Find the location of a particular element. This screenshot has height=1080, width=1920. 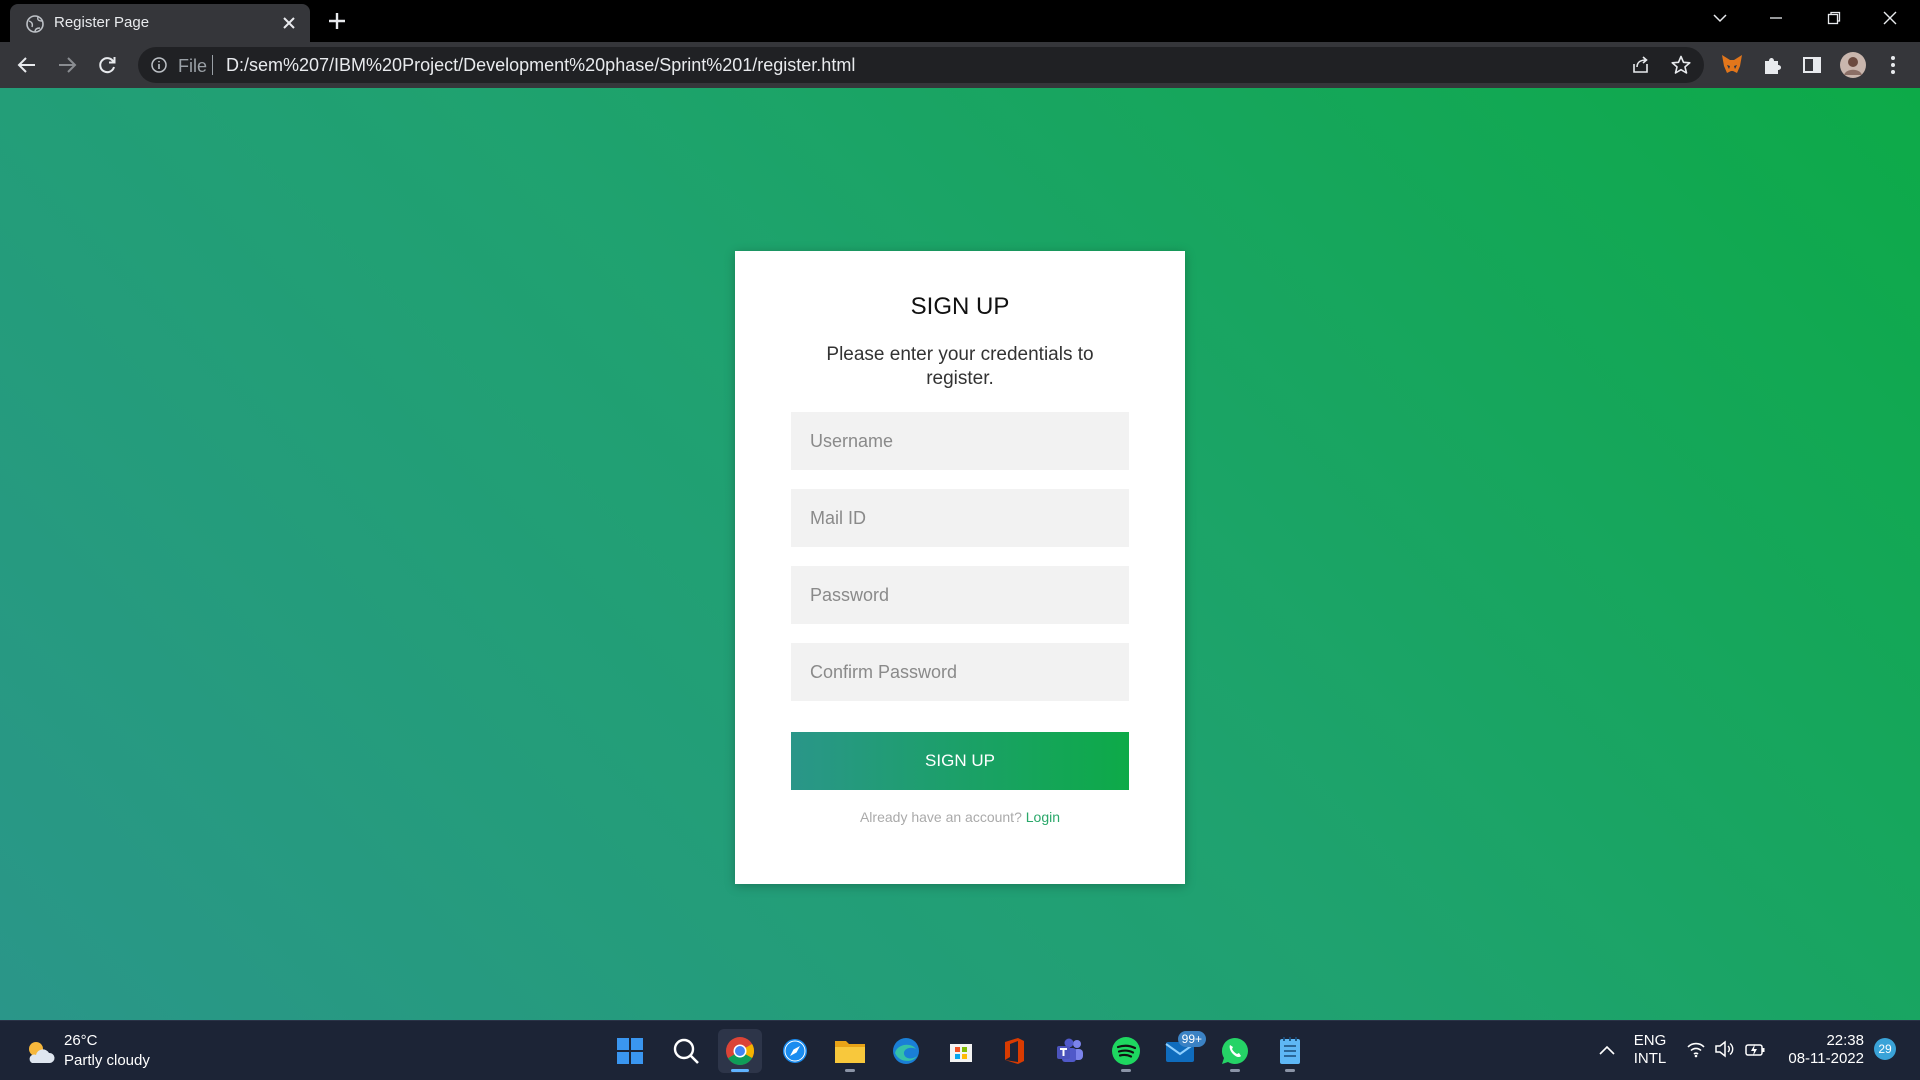

taskbar-spotify is located at coordinates (1126, 1051).